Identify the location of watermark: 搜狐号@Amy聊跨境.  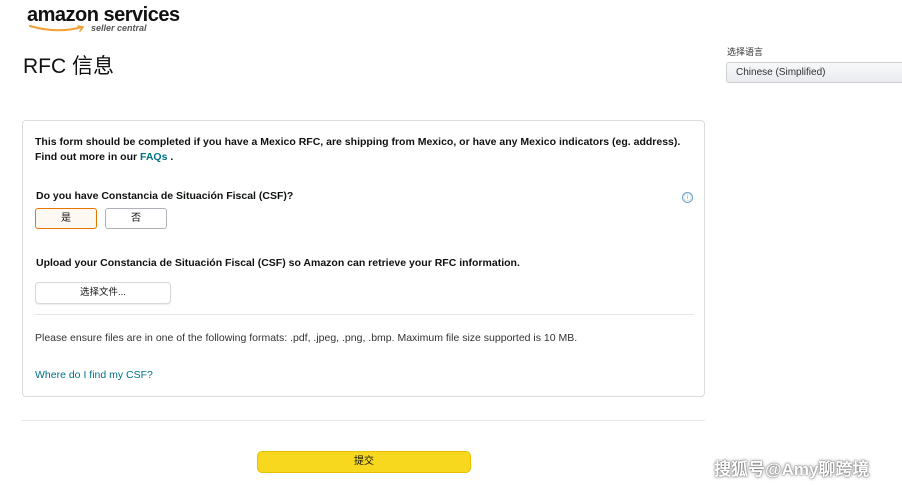
(792, 469).